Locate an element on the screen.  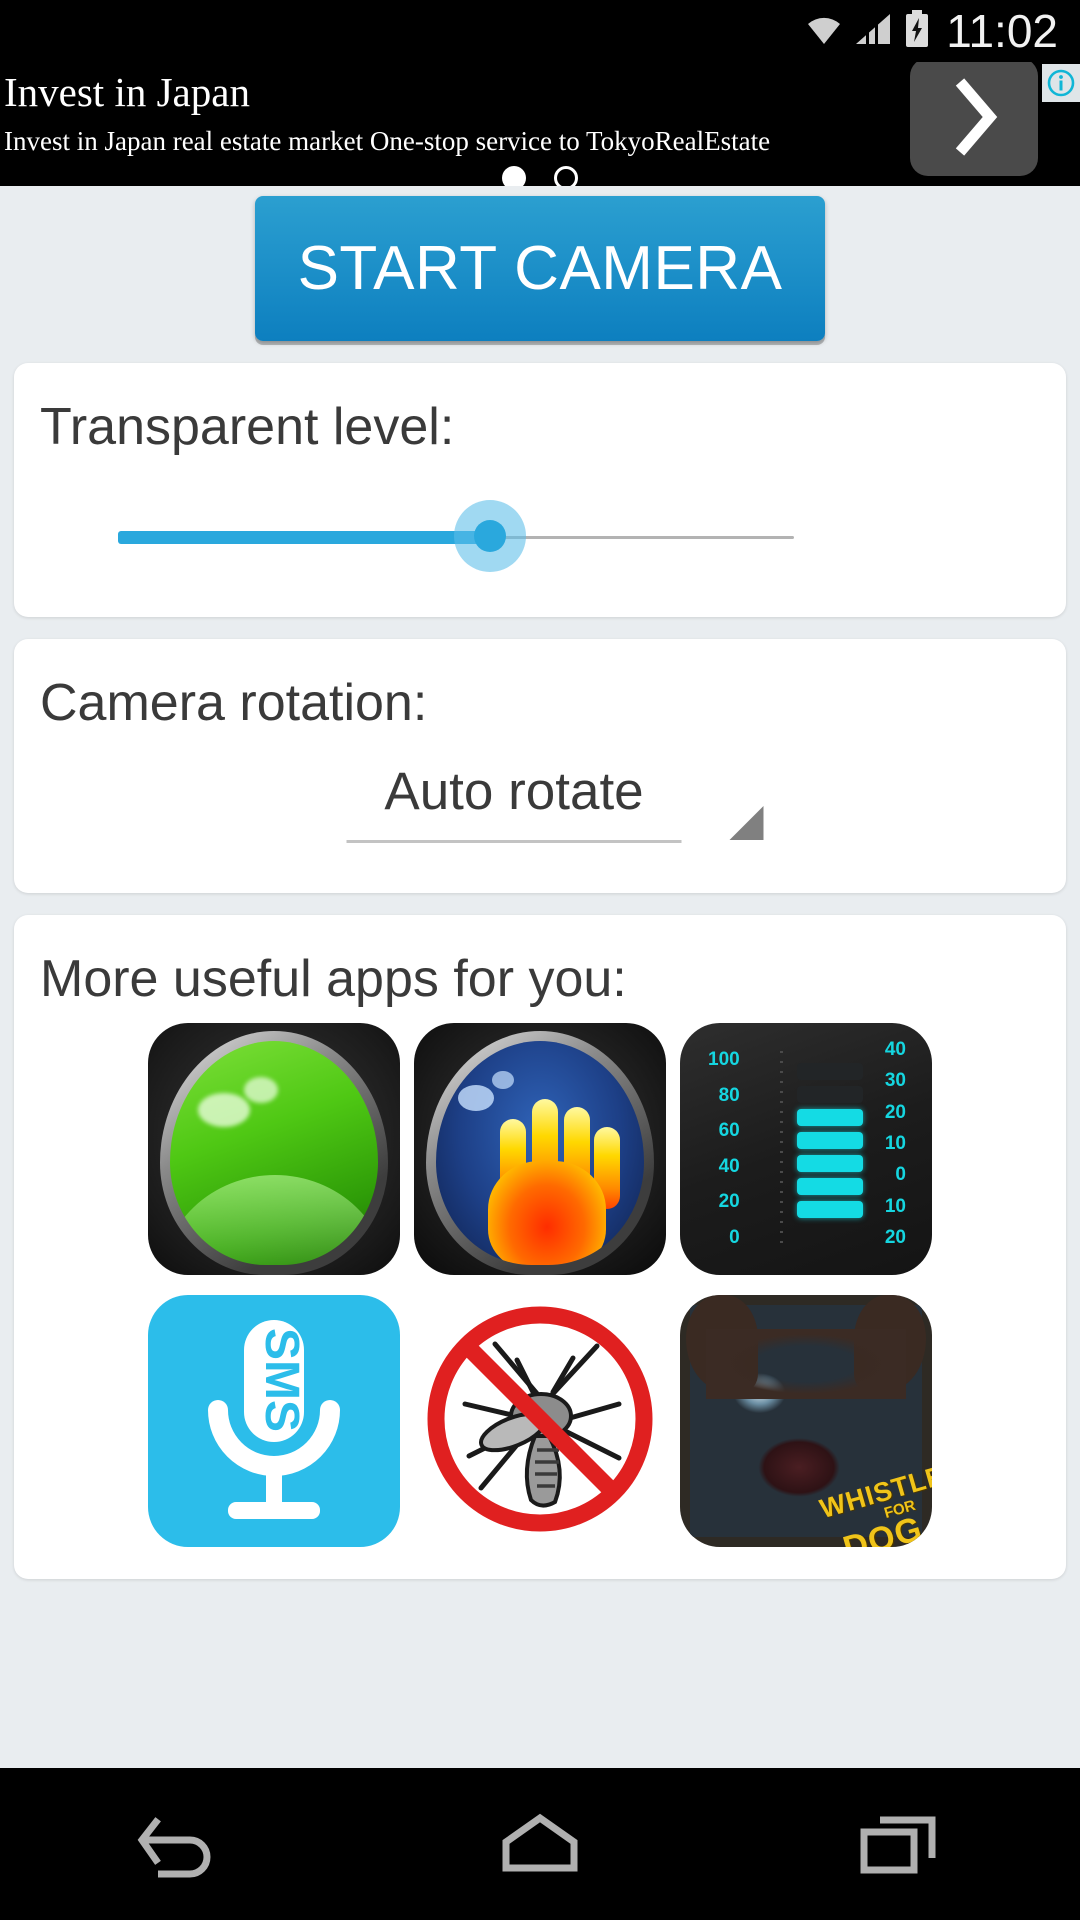
camera-rotation-spinner: Auto rotate is located at coordinates (555, 802).